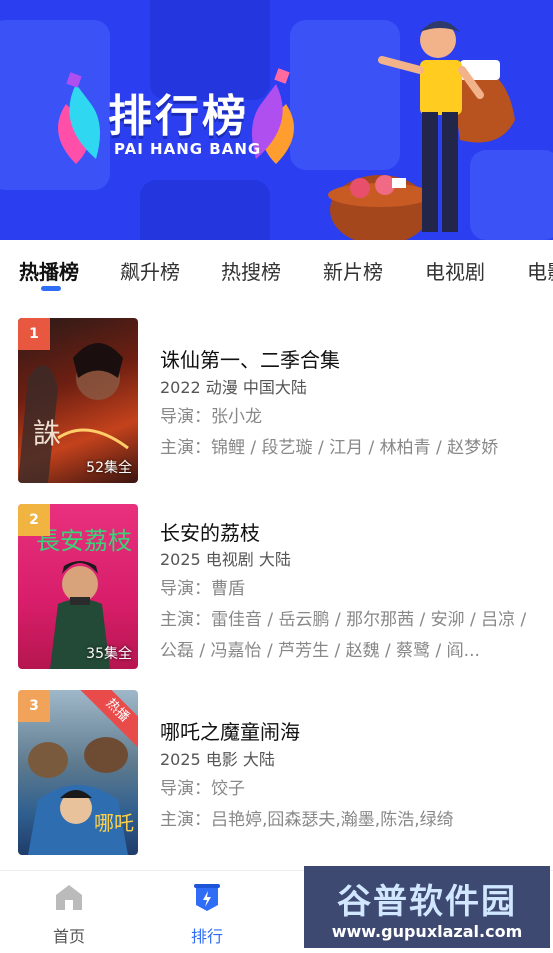 This screenshot has height=953, width=553. I want to click on tab-tv-series: 电视剧, so click(455, 270).